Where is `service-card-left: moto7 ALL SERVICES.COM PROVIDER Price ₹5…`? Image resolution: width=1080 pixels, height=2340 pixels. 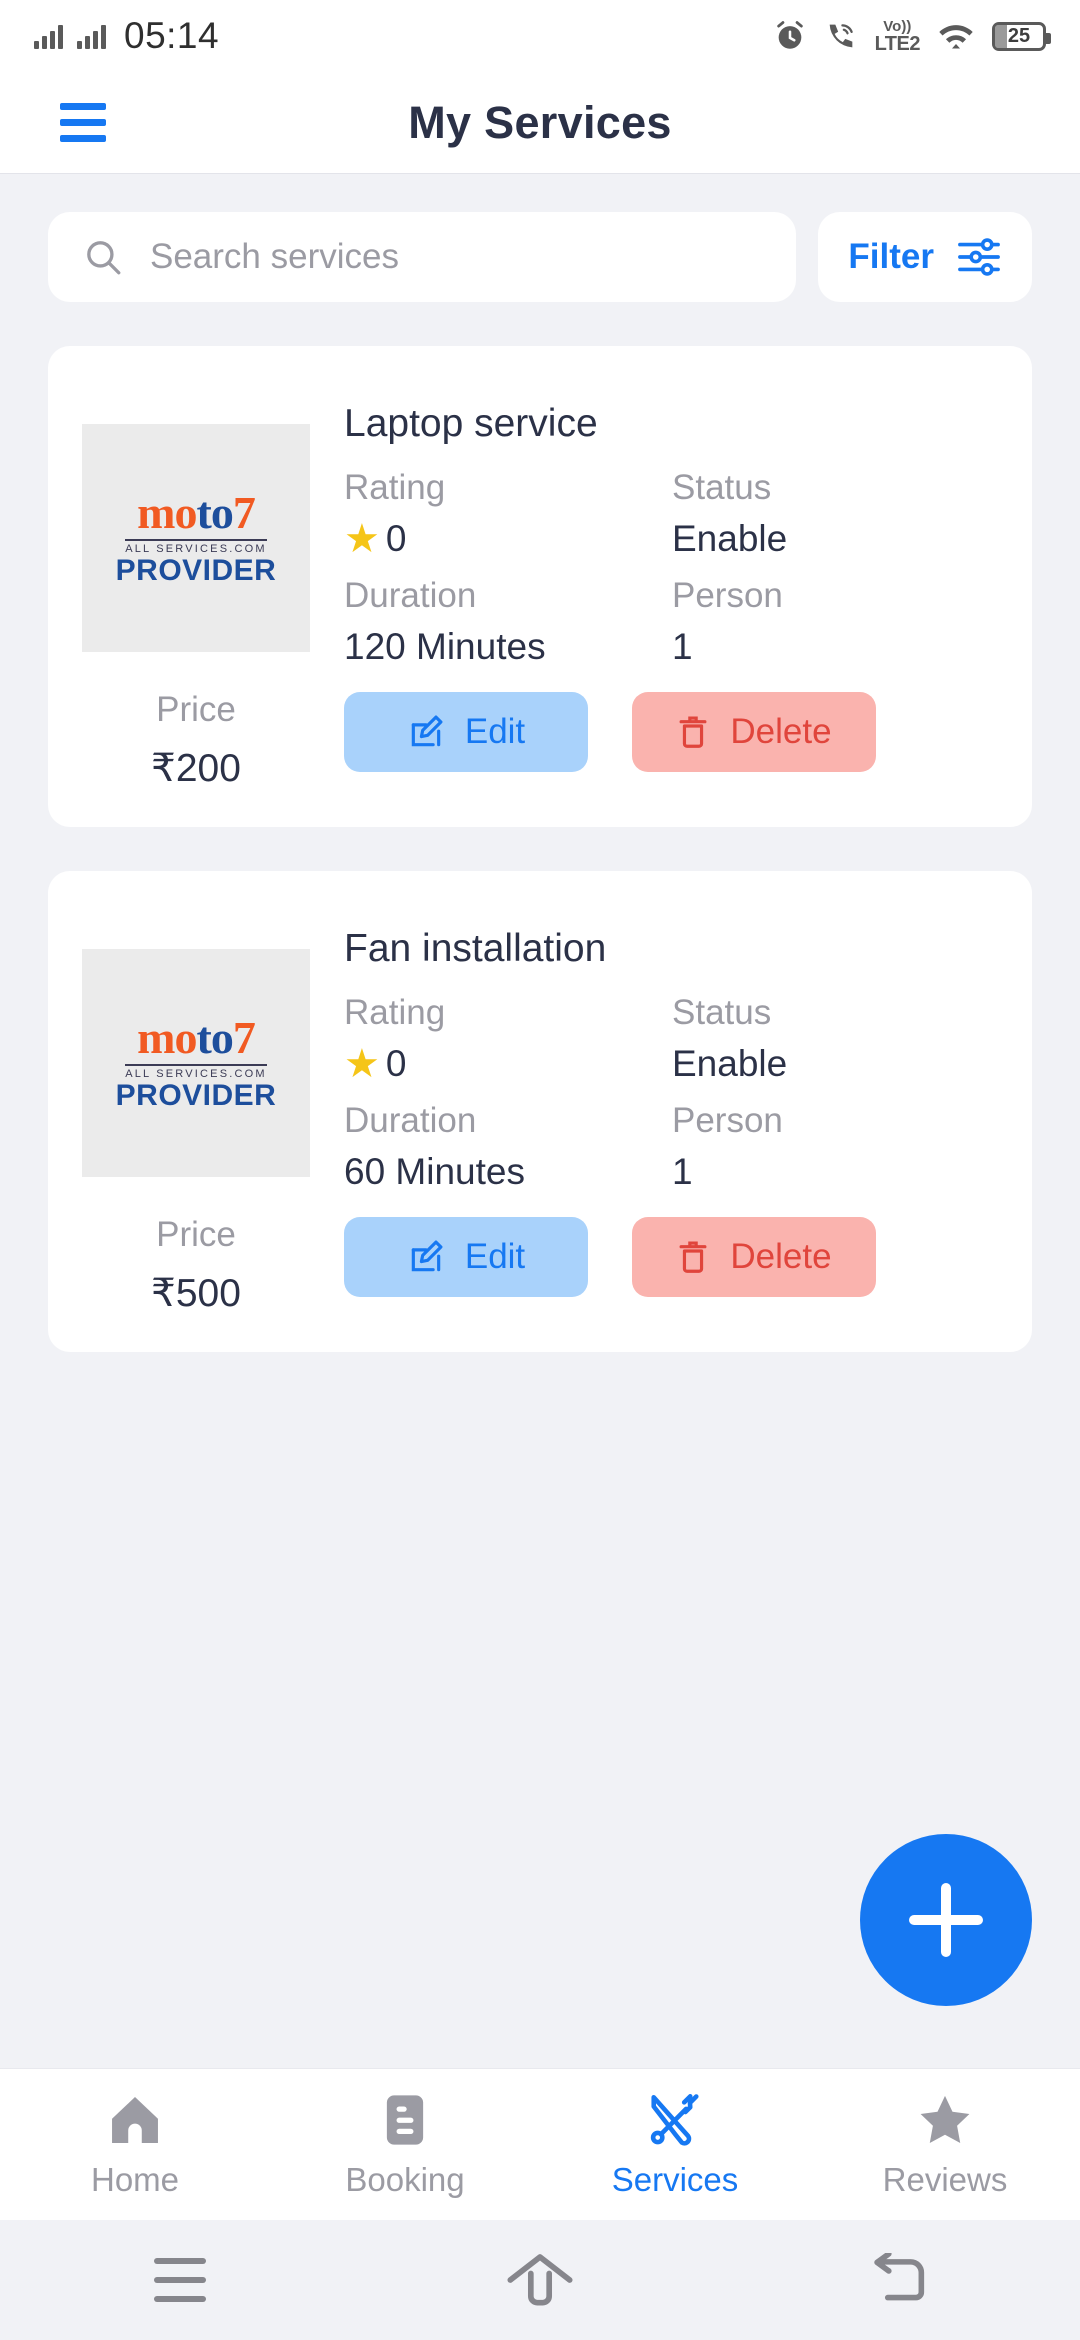 service-card-left: moto7 ALL SERVICES.COM PROVIDER Price ₹5… is located at coordinates (196, 1107).